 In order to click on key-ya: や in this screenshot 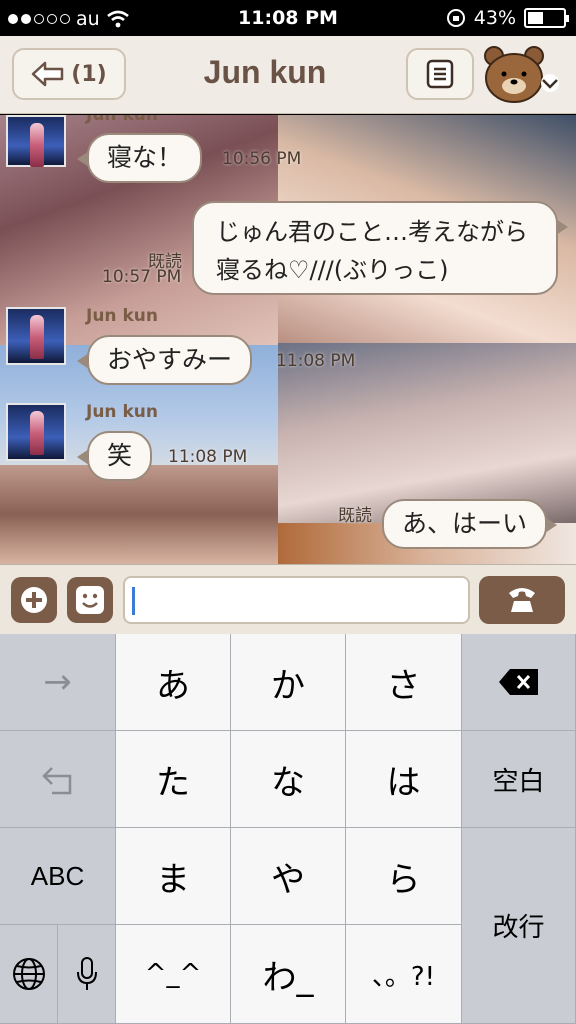, I will do `click(288, 876)`.